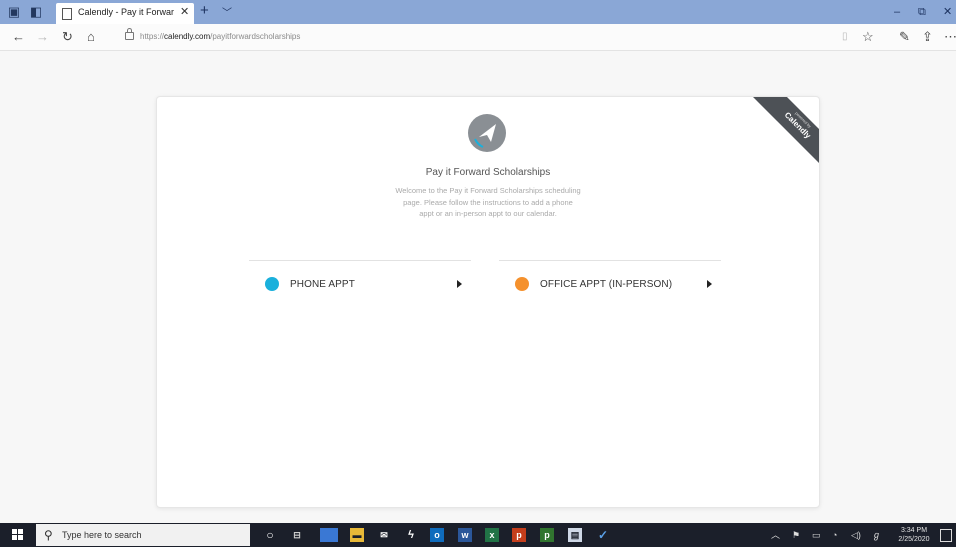 The width and height of the screenshot is (956, 547). What do you see at coordinates (927, 37) in the screenshot?
I see `share-icon: ⇪` at bounding box center [927, 37].